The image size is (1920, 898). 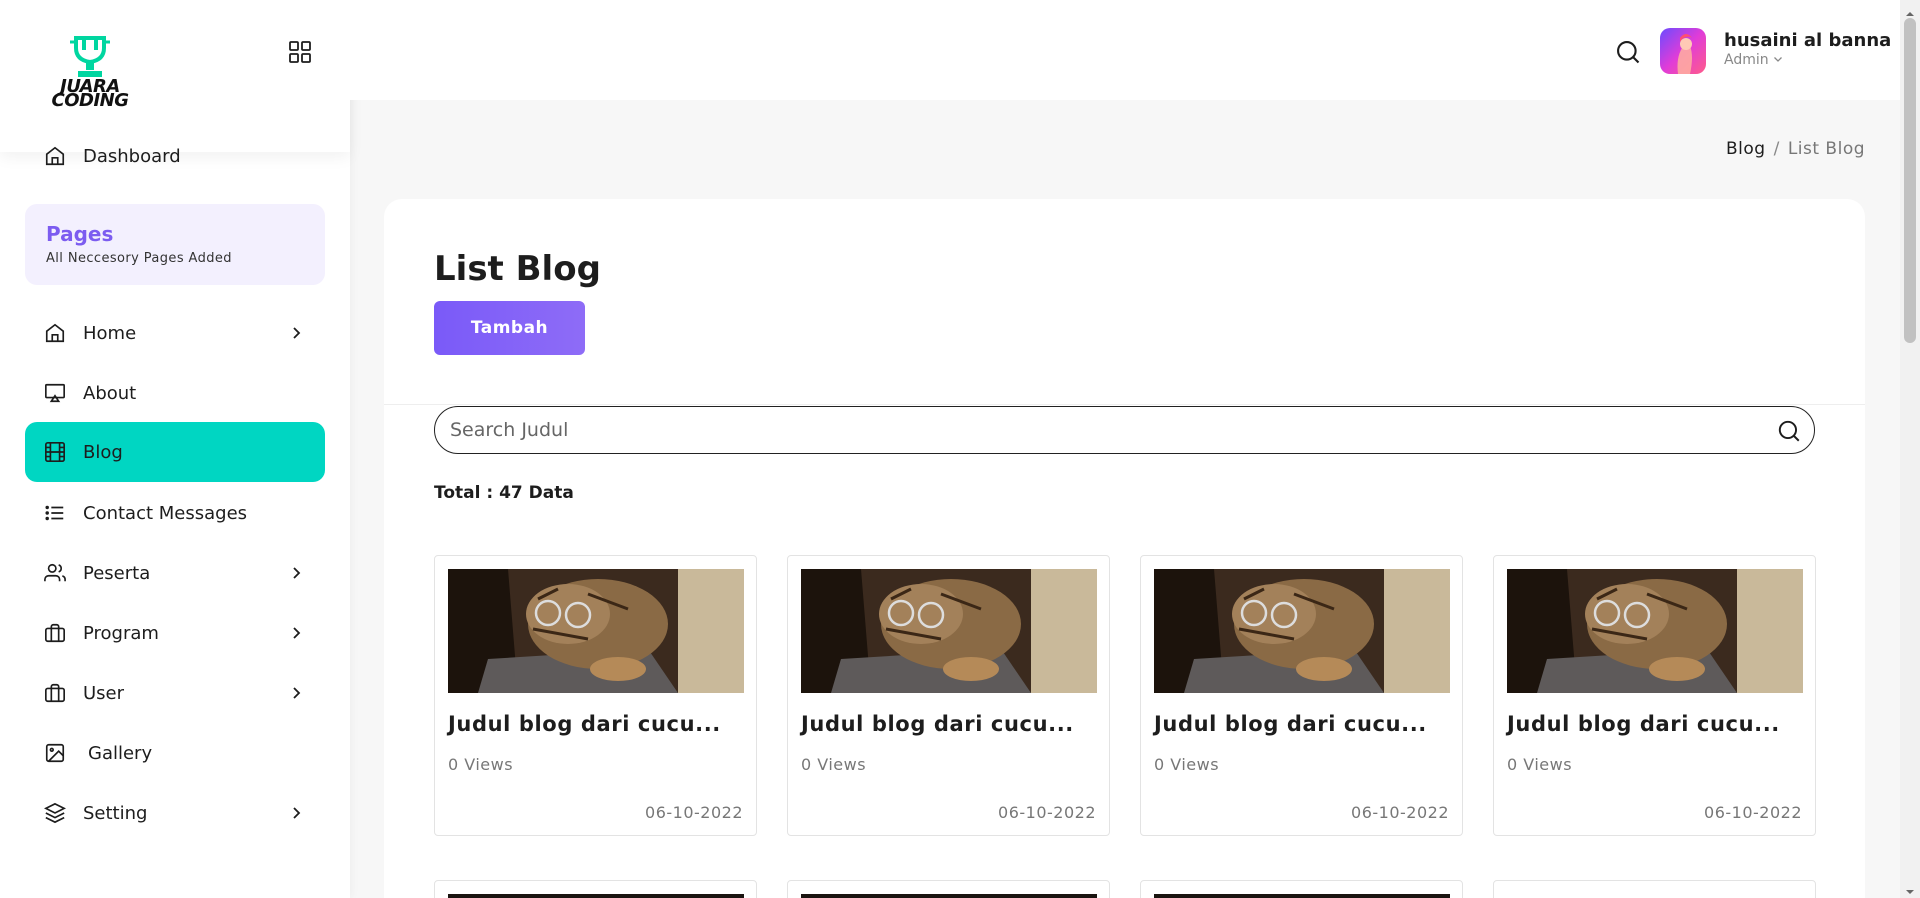 What do you see at coordinates (1746, 60) in the screenshot?
I see `user-role-label: Admin` at bounding box center [1746, 60].